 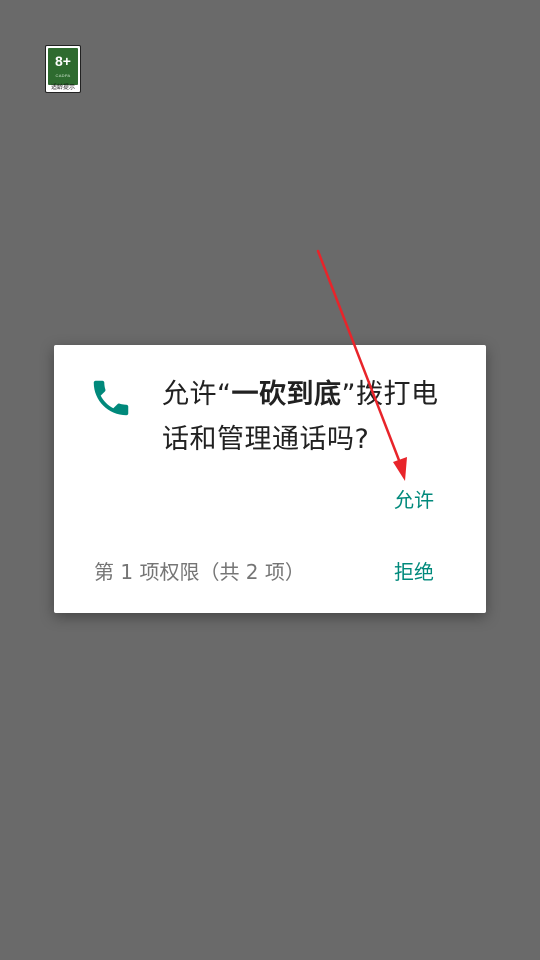 What do you see at coordinates (390, 394) in the screenshot?
I see `title-suffix: ”拨打电` at bounding box center [390, 394].